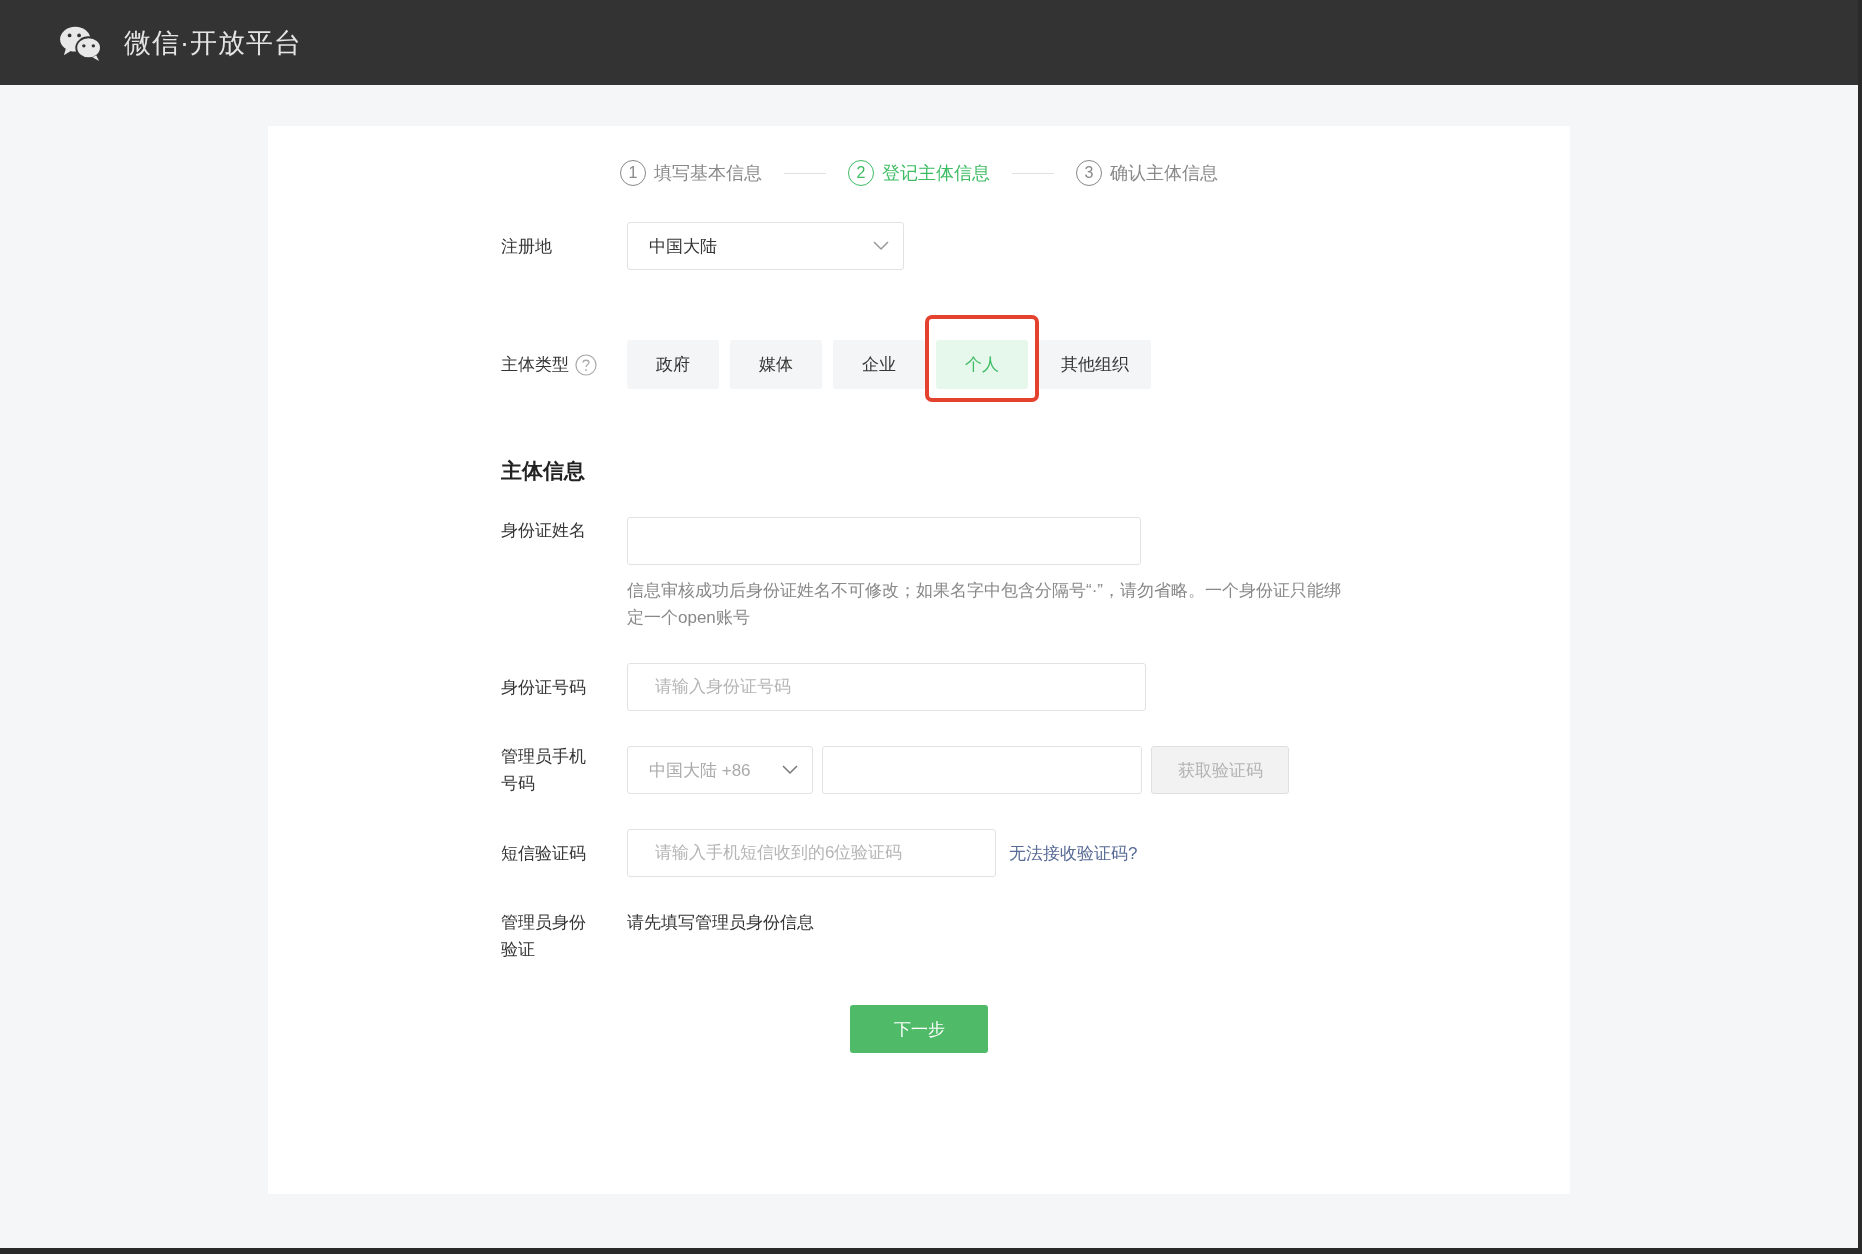 This screenshot has width=1862, height=1254. What do you see at coordinates (691, 173) in the screenshot?
I see `step: 1 填写基本信息` at bounding box center [691, 173].